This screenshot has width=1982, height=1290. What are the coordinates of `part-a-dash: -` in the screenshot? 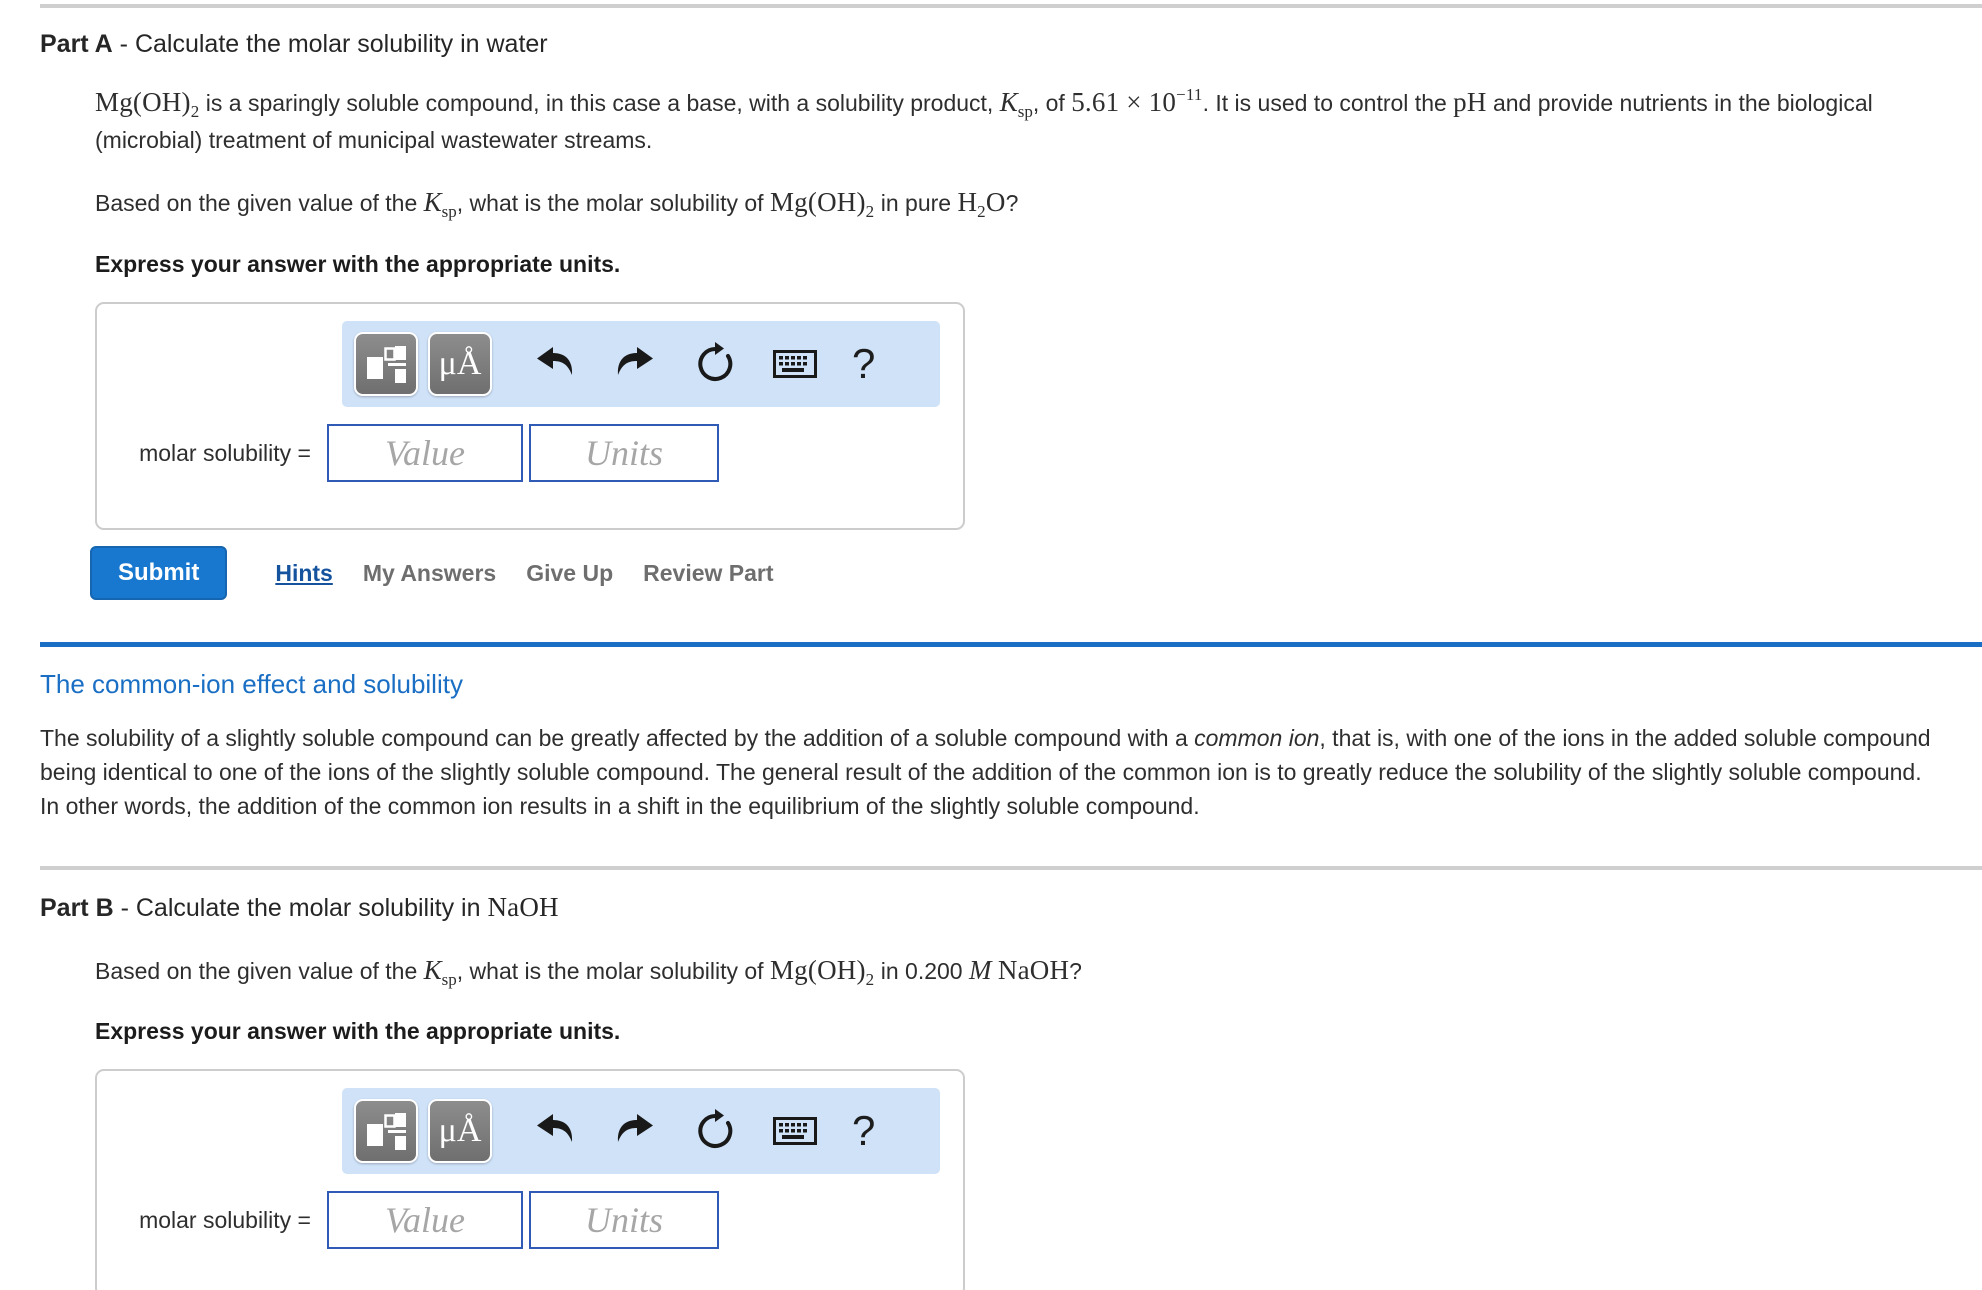 It's located at (123, 44).